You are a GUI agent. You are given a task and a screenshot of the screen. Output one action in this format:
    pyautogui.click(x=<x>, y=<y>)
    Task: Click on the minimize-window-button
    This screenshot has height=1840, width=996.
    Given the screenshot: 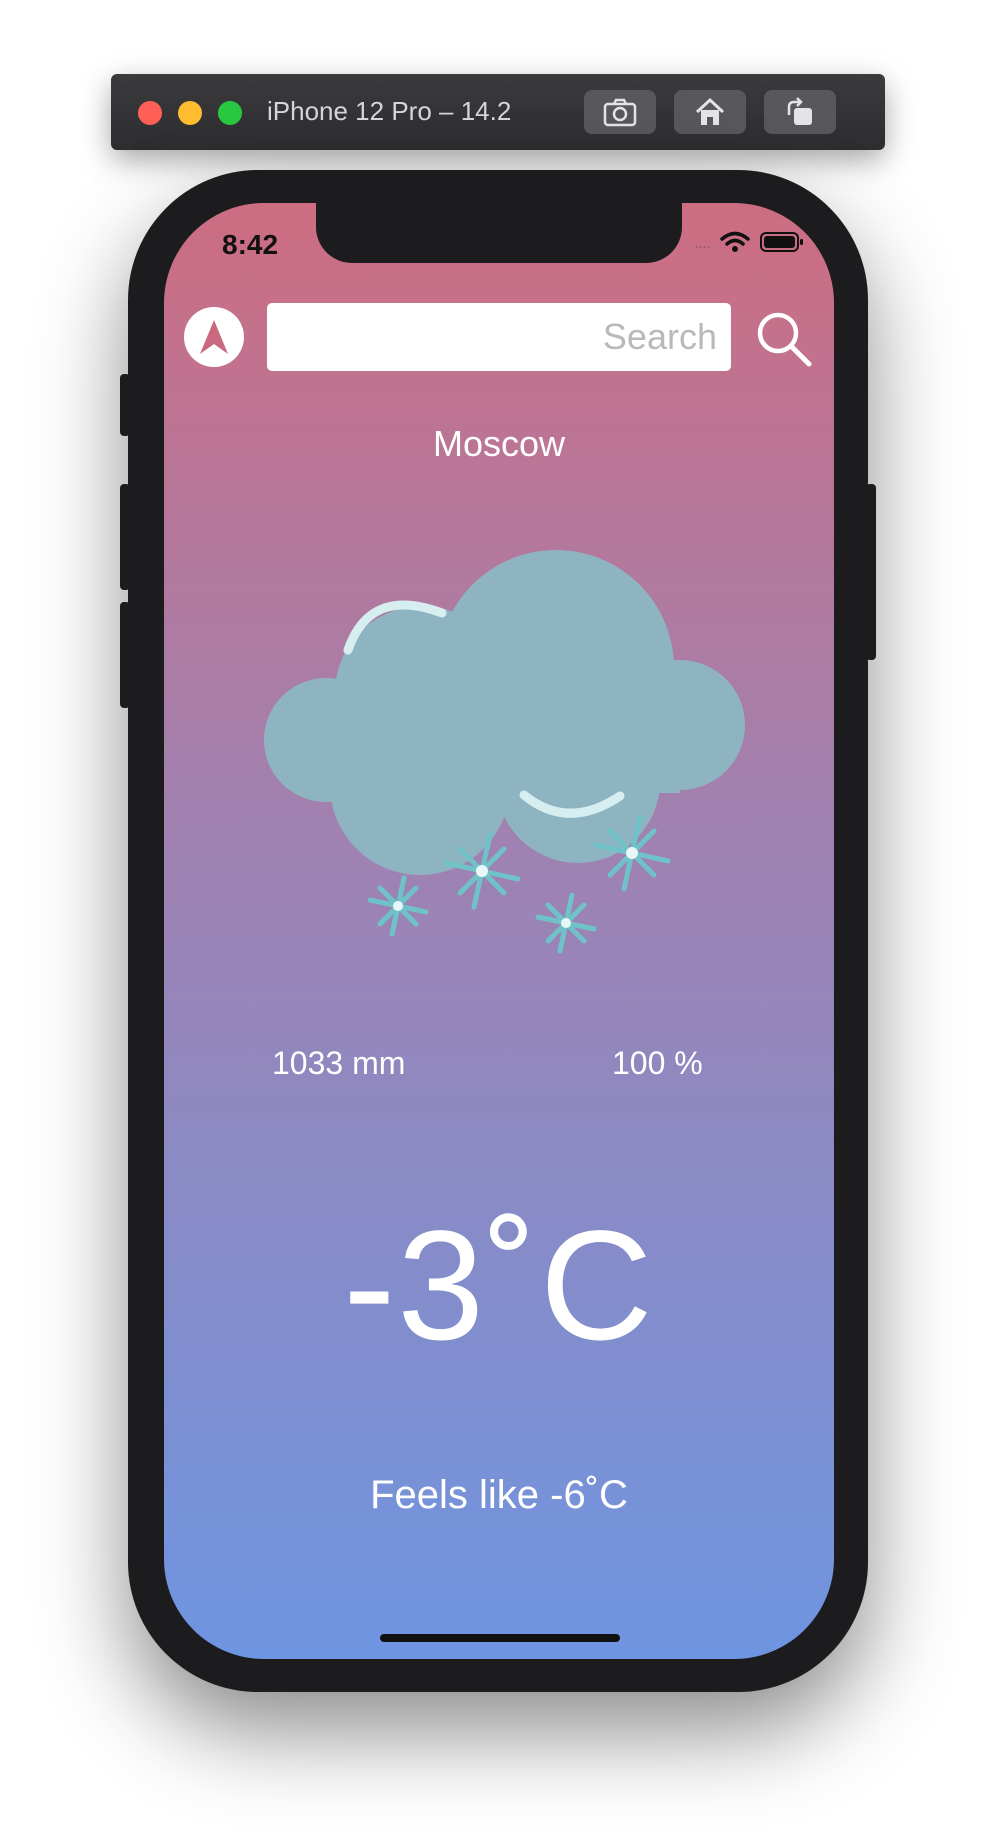 What is the action you would take?
    pyautogui.click(x=190, y=113)
    